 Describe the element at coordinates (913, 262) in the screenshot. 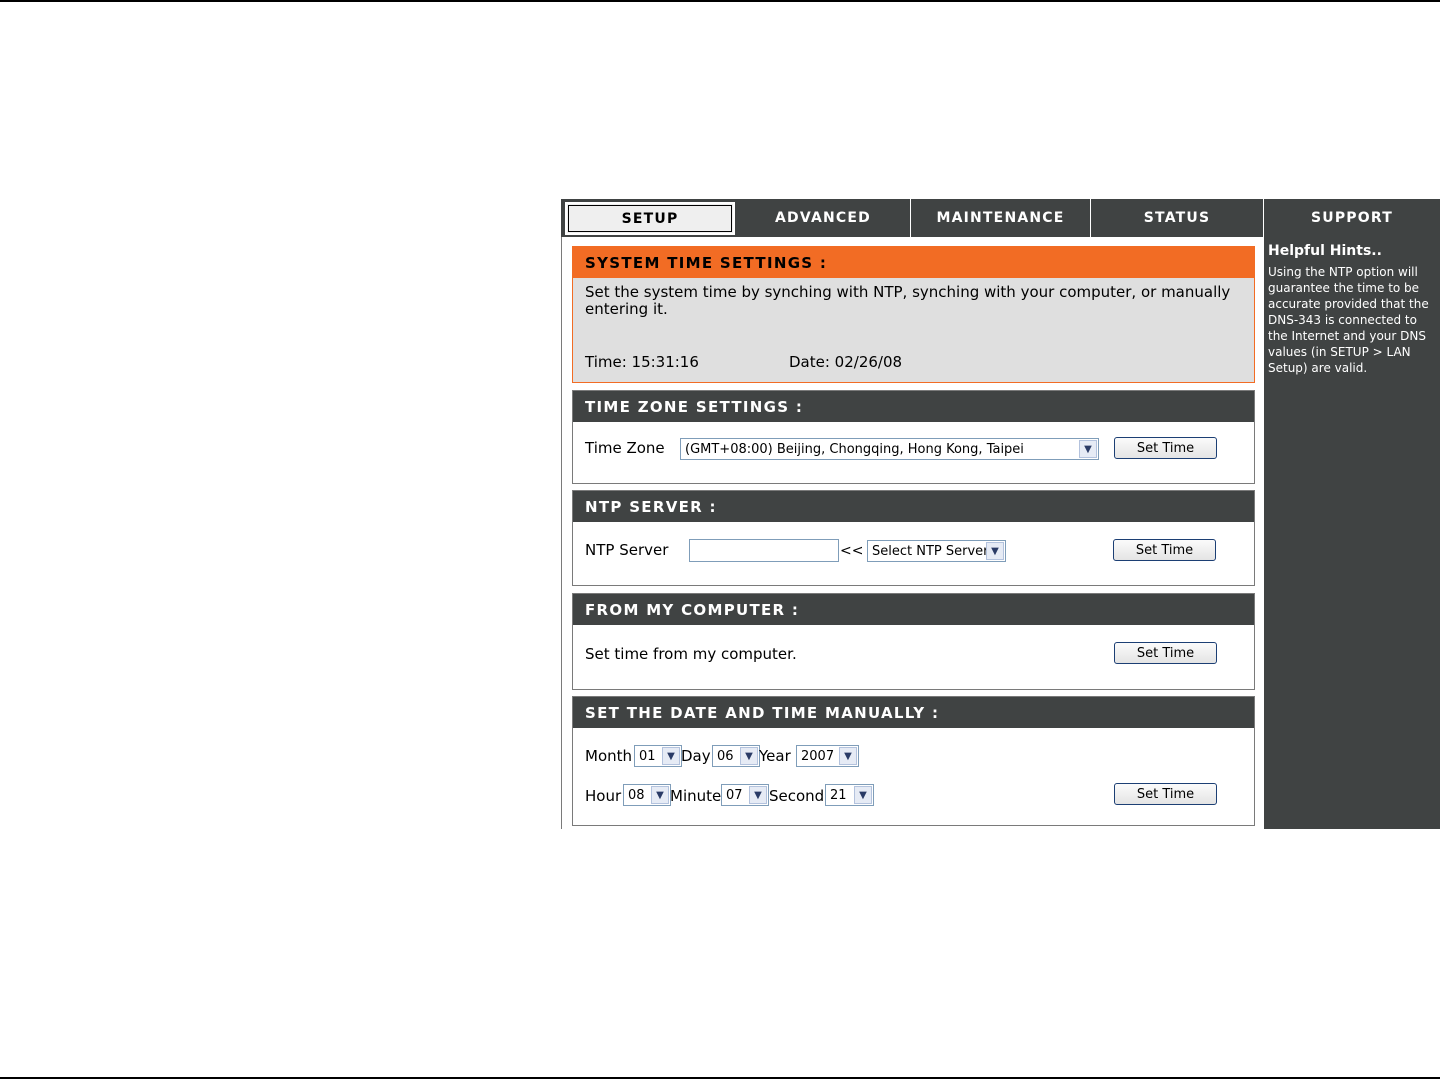

I see `system-time-header: SYSTEM TIME SETTINGS :` at that location.